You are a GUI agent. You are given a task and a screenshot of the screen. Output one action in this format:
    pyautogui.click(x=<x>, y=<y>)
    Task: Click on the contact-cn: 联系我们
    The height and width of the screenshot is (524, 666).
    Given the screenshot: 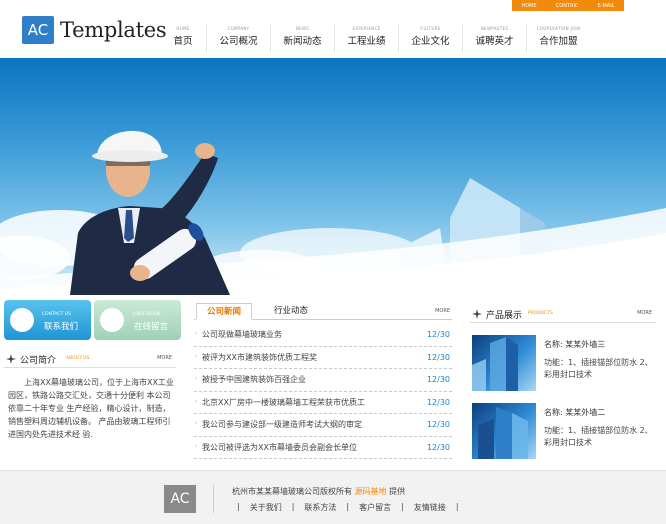 What is the action you would take?
    pyautogui.click(x=61, y=327)
    